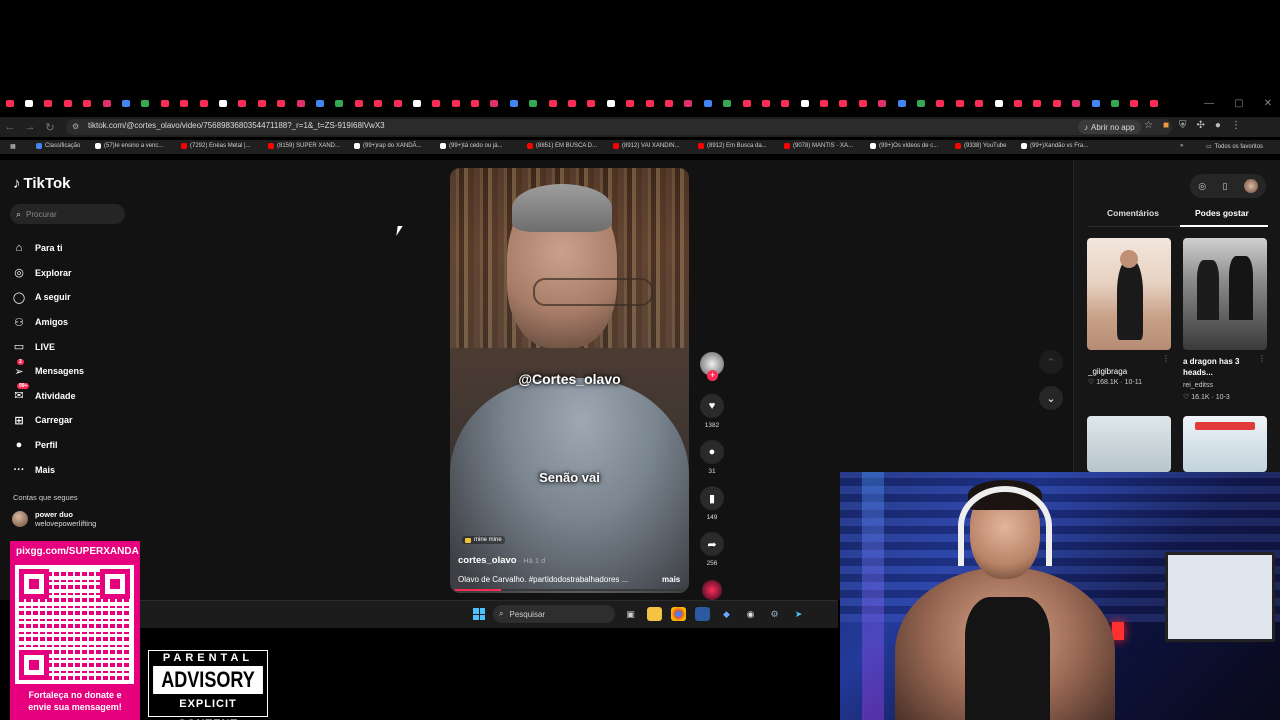 Image resolution: width=1280 pixels, height=720 pixels. Describe the element at coordinates (41, 183) in the screenshot. I see `tiktok-logo: ♪ TikTok` at that location.